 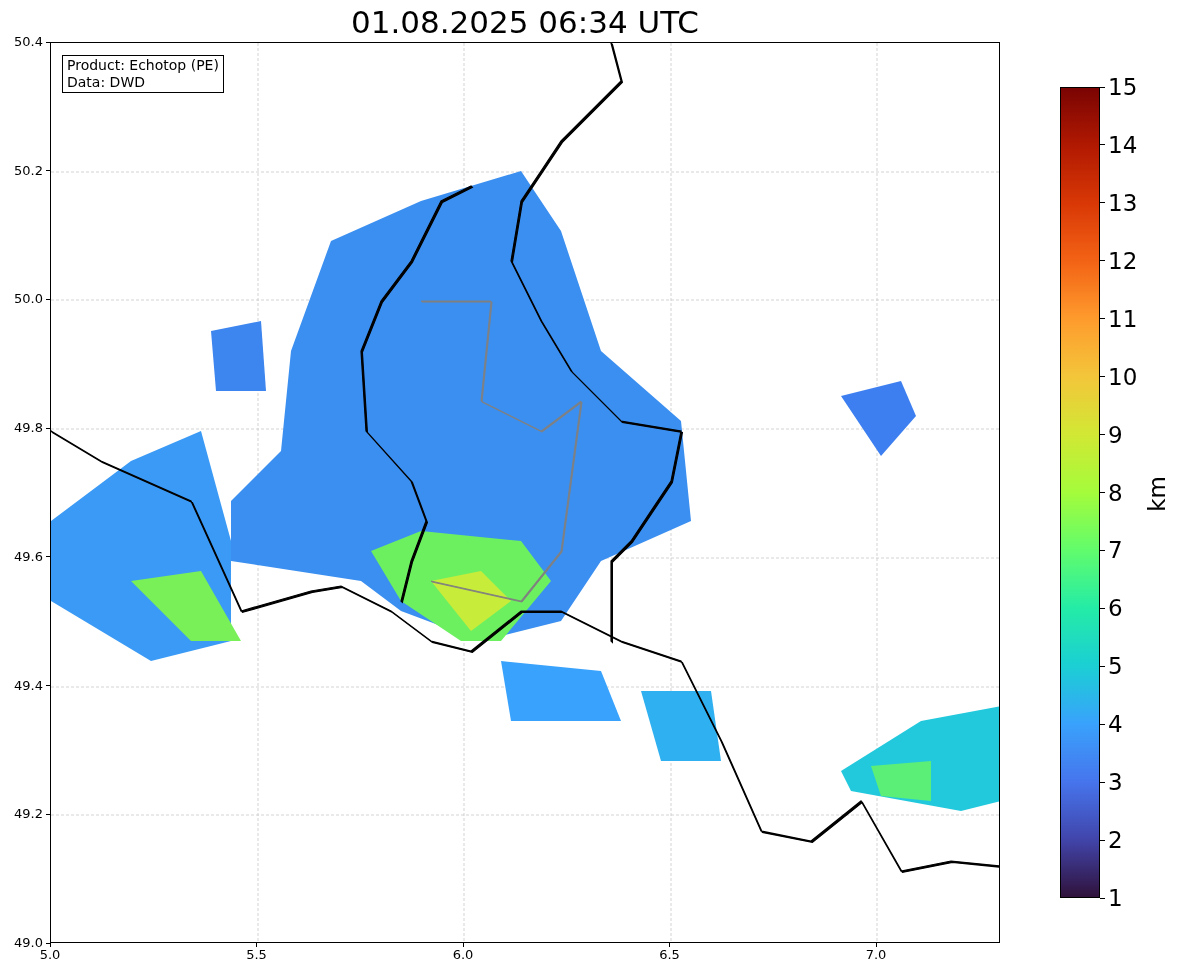 I want to click on axis-tick-label: 5.0, so click(x=50, y=955).